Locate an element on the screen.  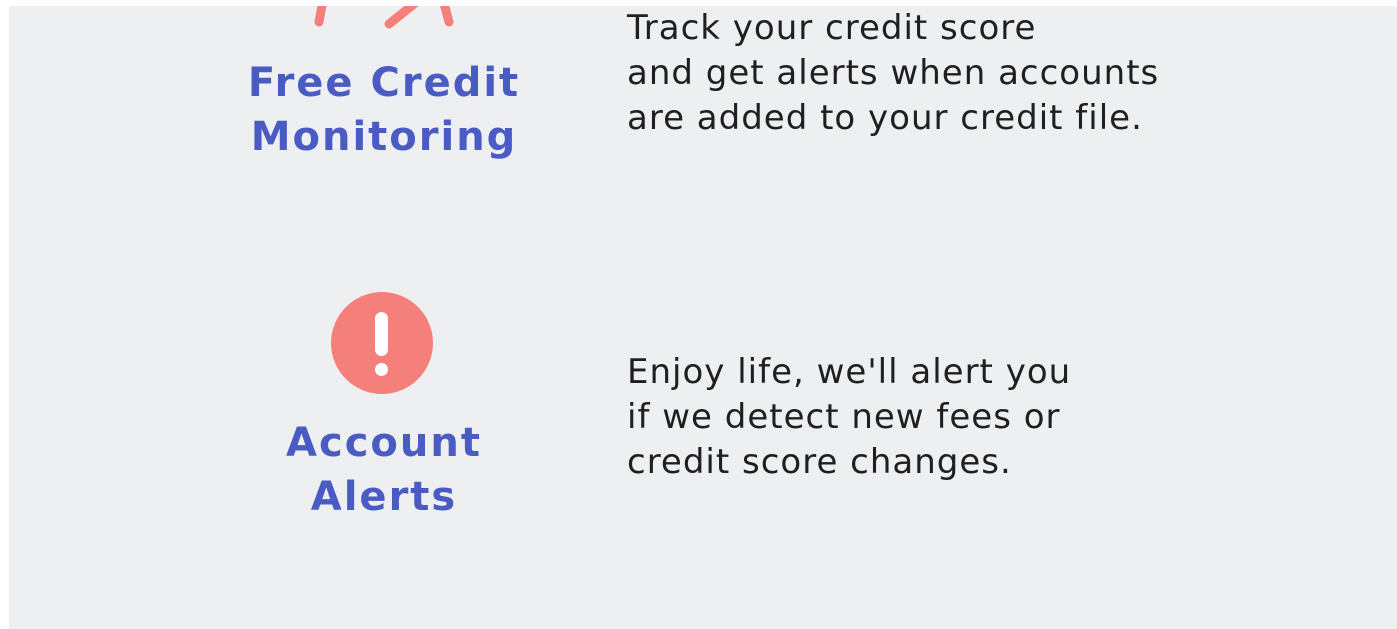
credit-score-gauge-icon is located at coordinates (384, 17).